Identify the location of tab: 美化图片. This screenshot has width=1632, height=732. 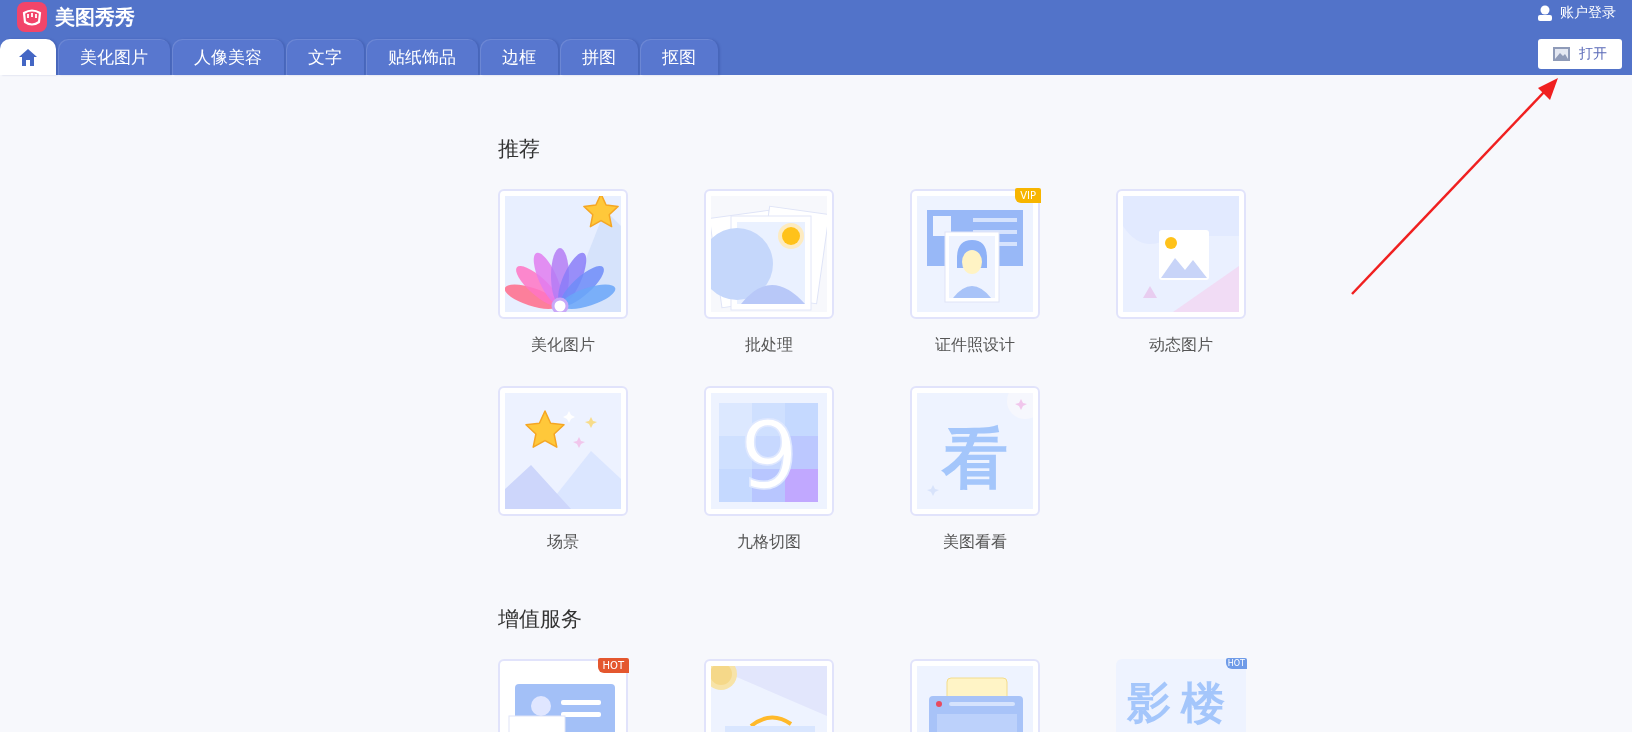
(114, 57).